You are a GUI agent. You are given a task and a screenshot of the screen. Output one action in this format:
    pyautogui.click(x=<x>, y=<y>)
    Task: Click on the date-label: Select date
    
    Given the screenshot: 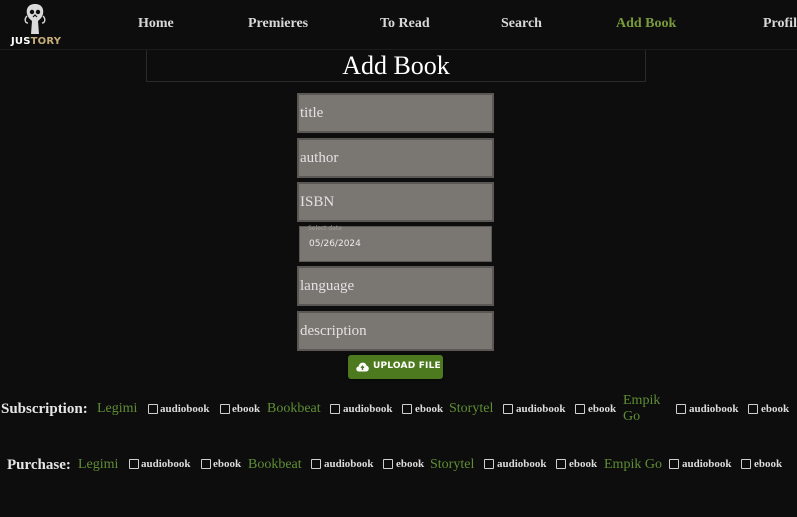 What is the action you would take?
    pyautogui.click(x=325, y=228)
    